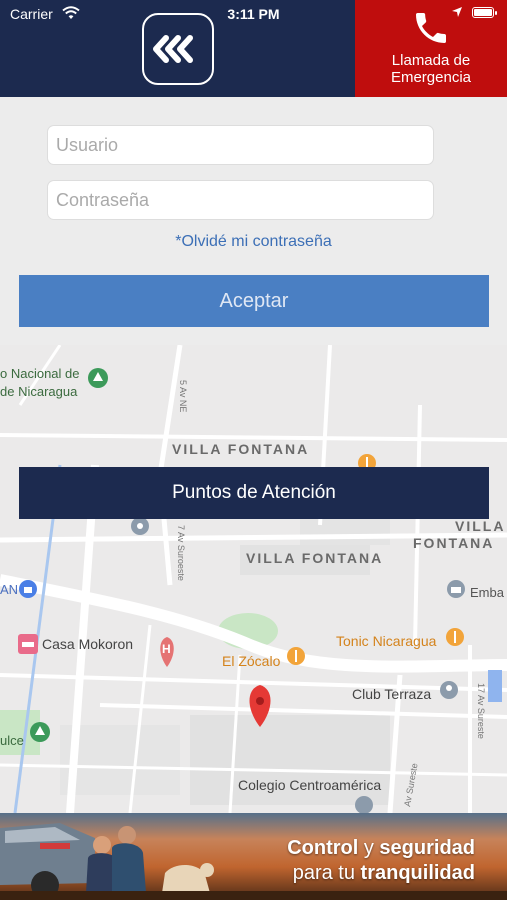  I want to click on emergency-label: Llamada de Emergencia, so click(431, 69).